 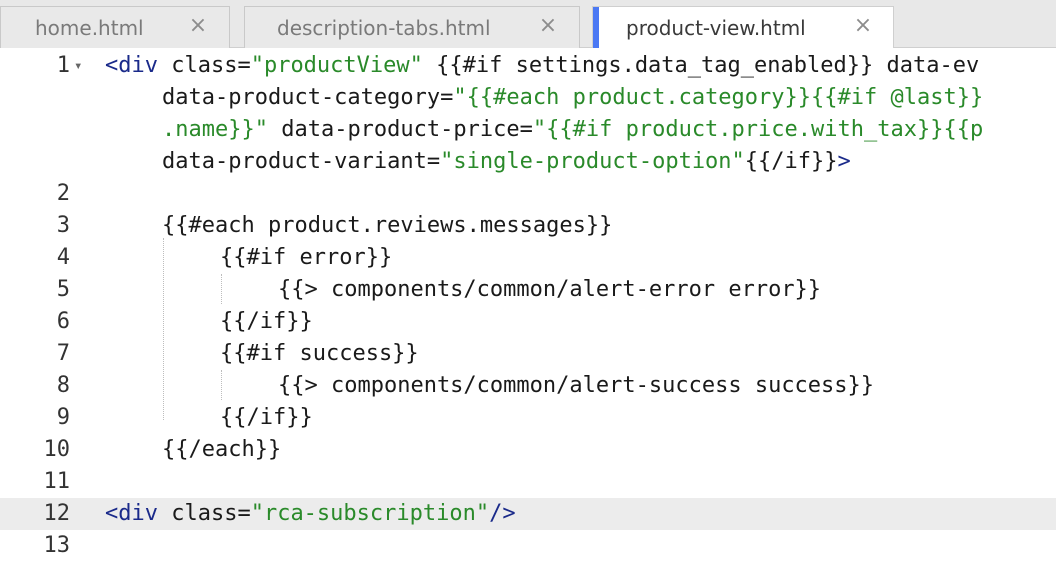 What do you see at coordinates (718, 97) in the screenshot?
I see `code-token: "{{#each product.category}}{{#if @last}}` at bounding box center [718, 97].